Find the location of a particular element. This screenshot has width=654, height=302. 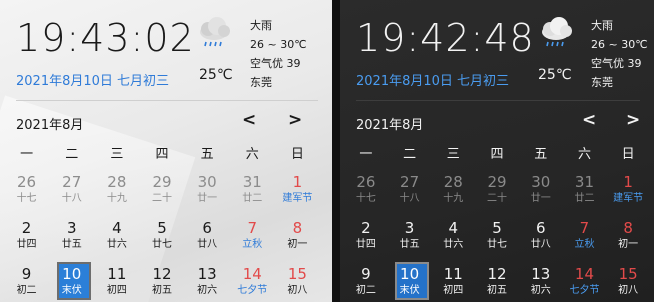

lunar-date-label: 廿六 is located at coordinates (116, 244).